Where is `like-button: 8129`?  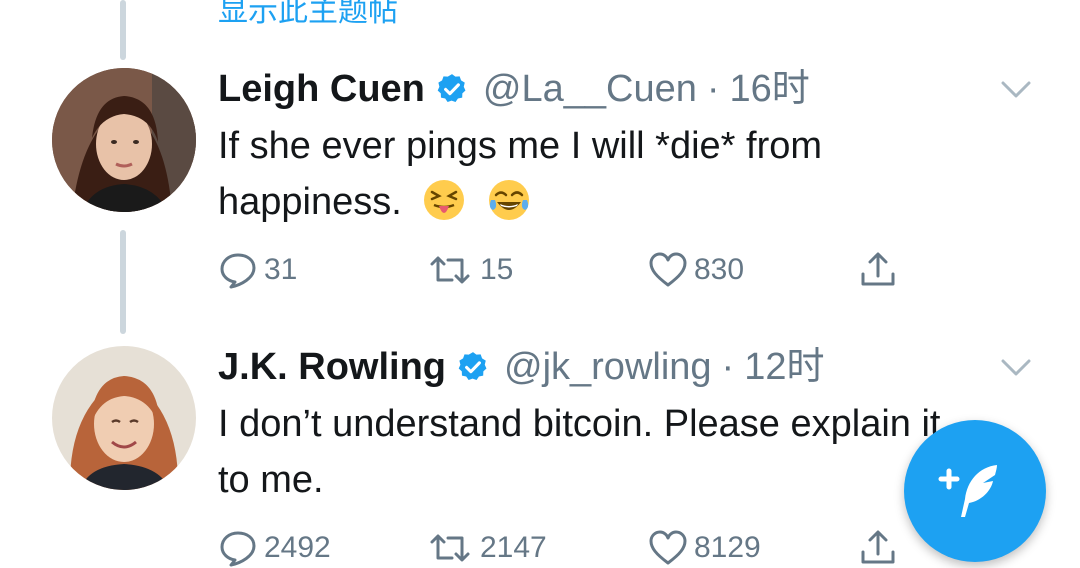 like-button: 8129 is located at coordinates (704, 548).